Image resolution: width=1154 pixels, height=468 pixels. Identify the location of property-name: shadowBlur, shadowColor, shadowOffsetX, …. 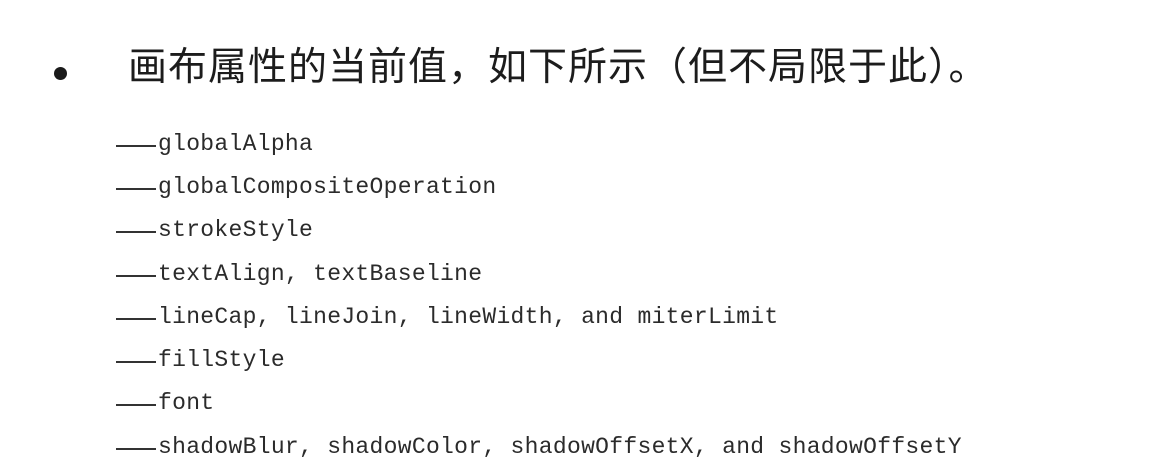
(560, 446).